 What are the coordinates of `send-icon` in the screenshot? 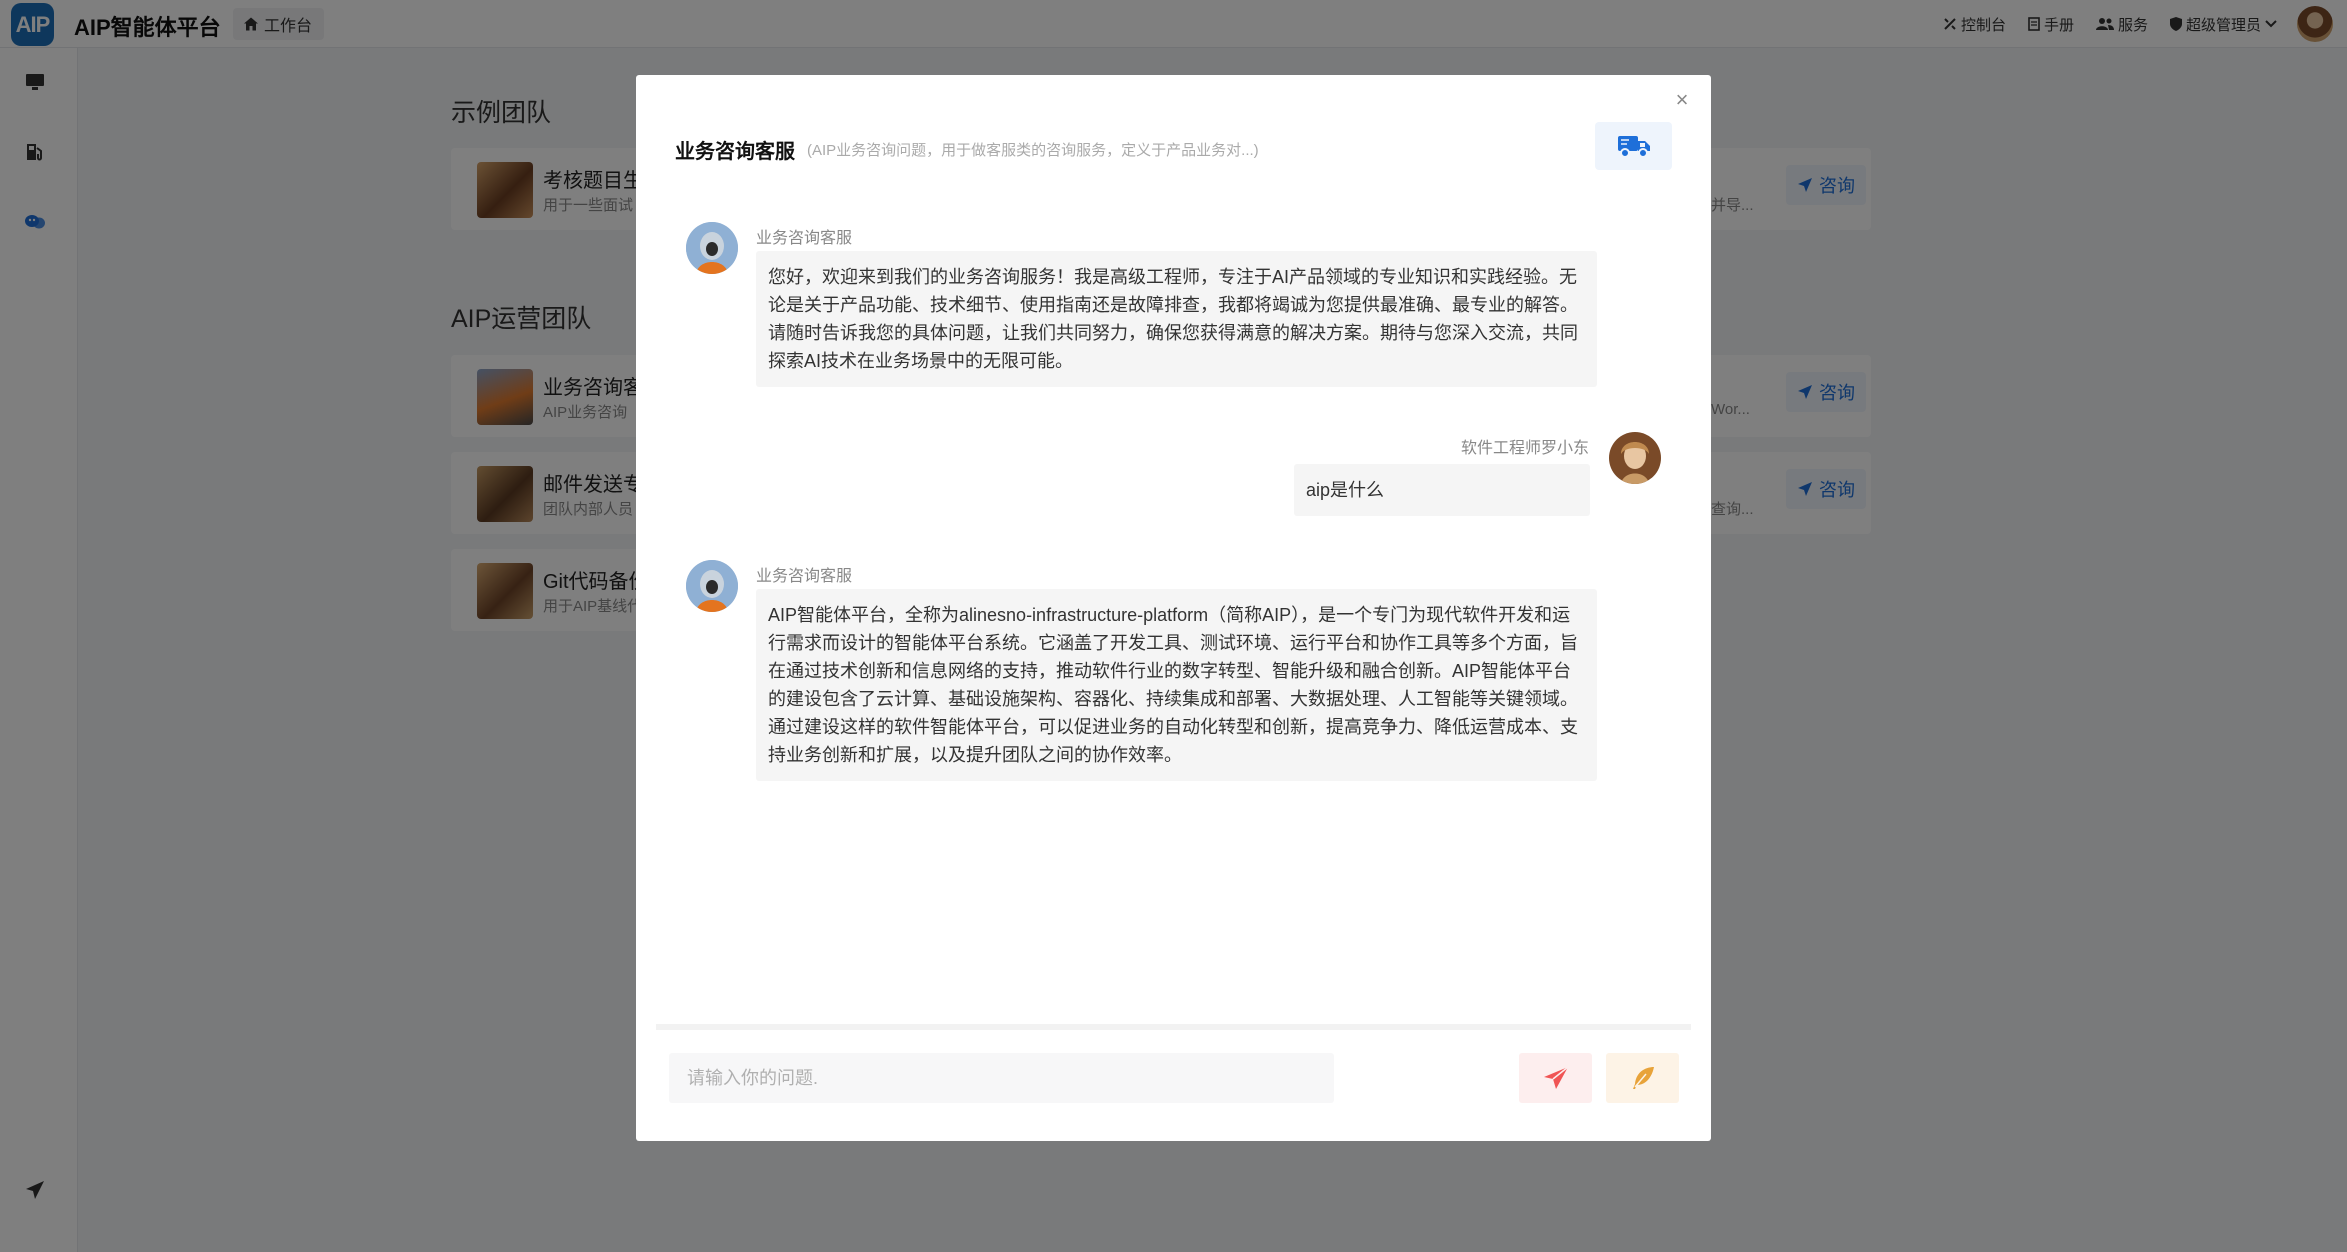 It's located at (1555, 1077).